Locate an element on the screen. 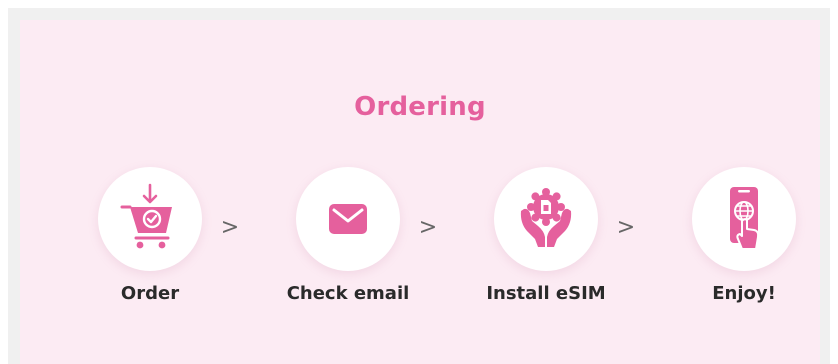 This screenshot has width=838, height=364. step-install-esim: Install eSIM is located at coordinates (546, 247).